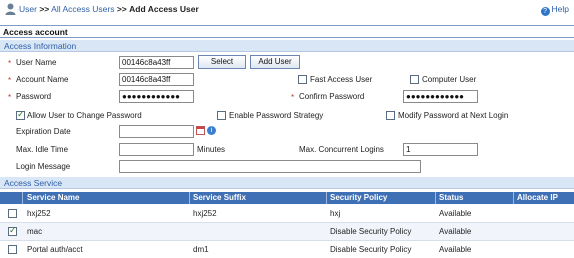  What do you see at coordinates (287, 46) in the screenshot?
I see `section-access-information: Access Information` at bounding box center [287, 46].